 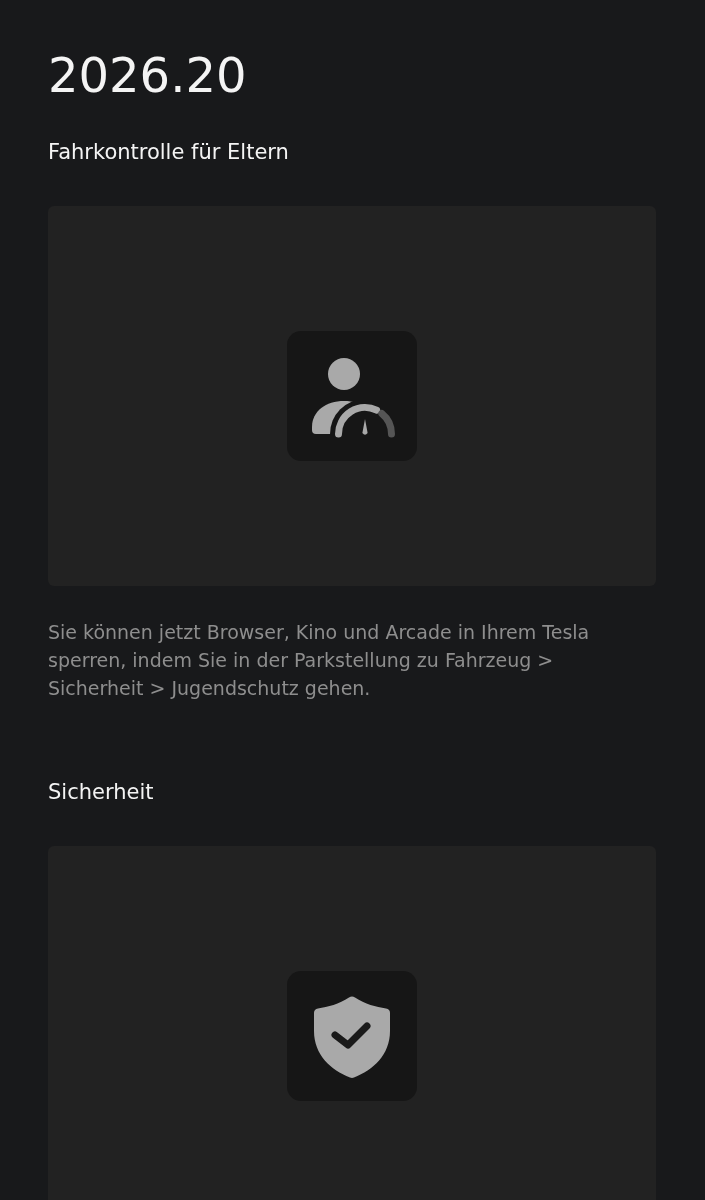 I want to click on person-gauge-icon, so click(x=352, y=396).